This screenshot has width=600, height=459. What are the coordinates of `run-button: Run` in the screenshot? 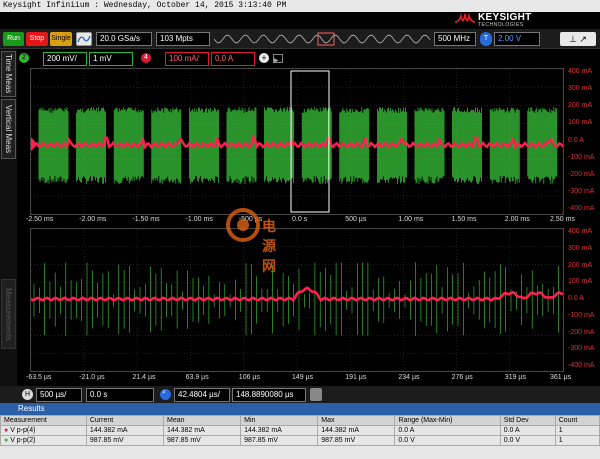 It's located at (13, 39).